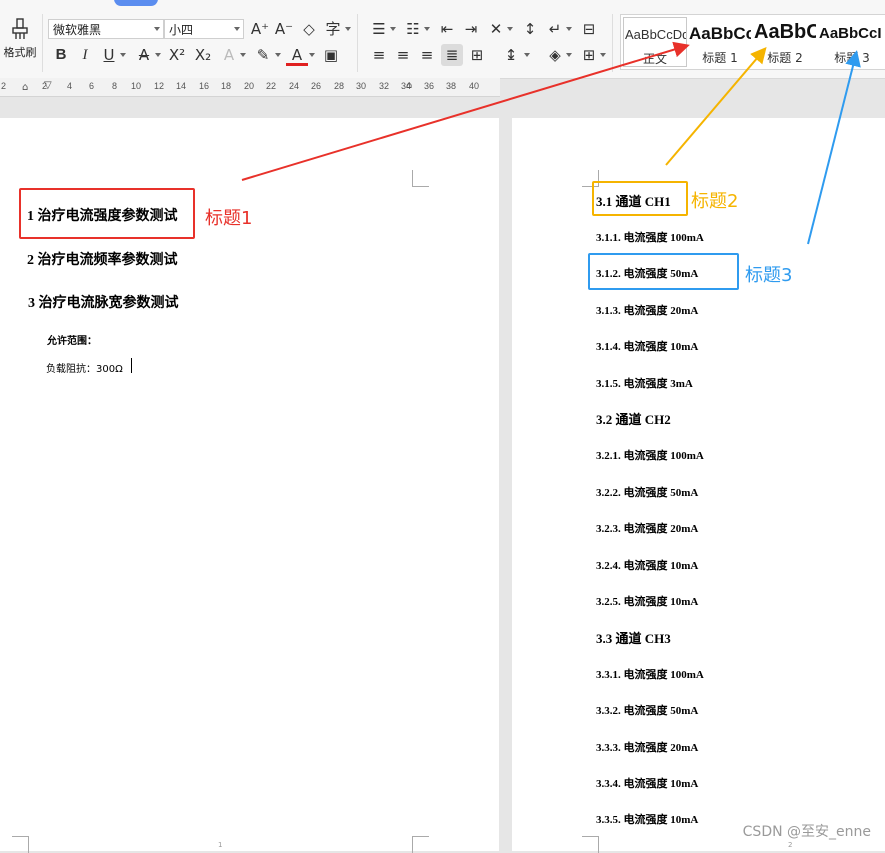 This screenshot has height=853, width=885. I want to click on ruler-tick: 36, so click(429, 86).